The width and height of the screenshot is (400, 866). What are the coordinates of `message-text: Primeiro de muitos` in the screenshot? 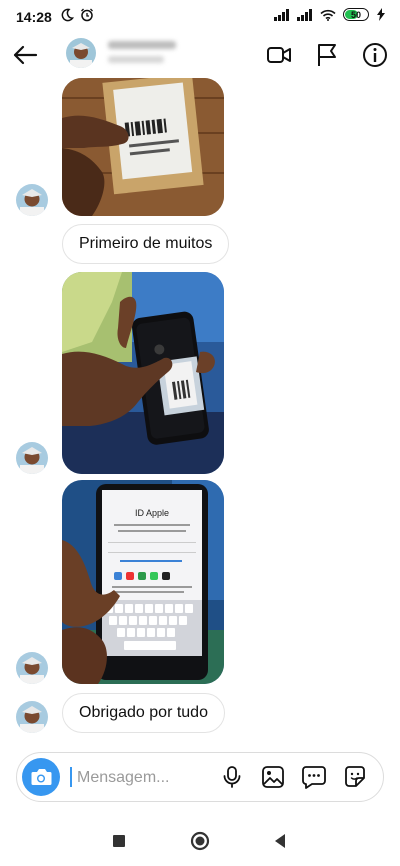 It's located at (146, 243).